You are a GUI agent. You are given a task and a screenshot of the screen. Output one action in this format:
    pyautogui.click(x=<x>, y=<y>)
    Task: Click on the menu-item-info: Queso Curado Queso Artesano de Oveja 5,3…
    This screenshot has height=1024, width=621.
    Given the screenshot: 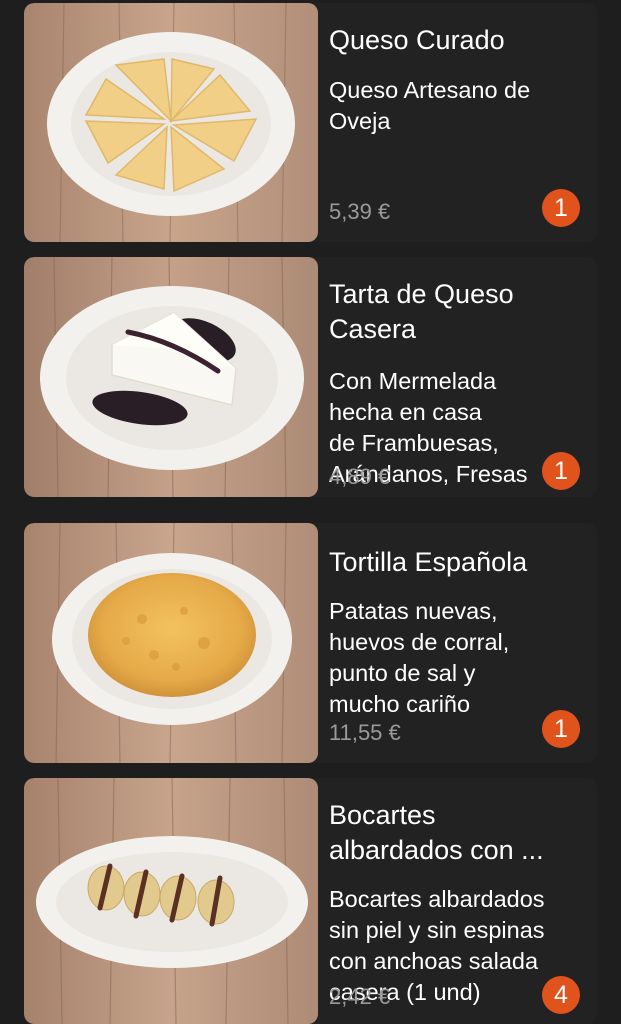 What is the action you would take?
    pyautogui.click(x=457, y=122)
    